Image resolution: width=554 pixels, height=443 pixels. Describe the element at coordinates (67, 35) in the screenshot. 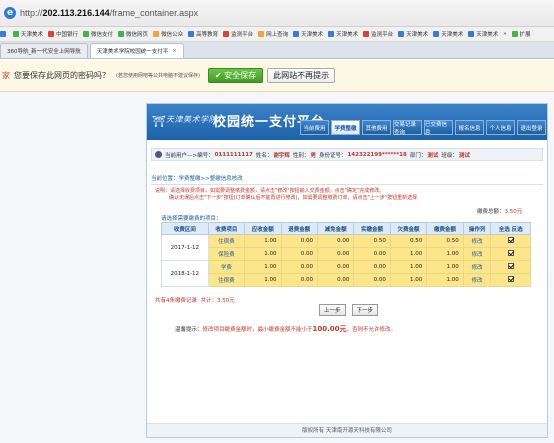

I see `favorite-label: 中国银行` at that location.